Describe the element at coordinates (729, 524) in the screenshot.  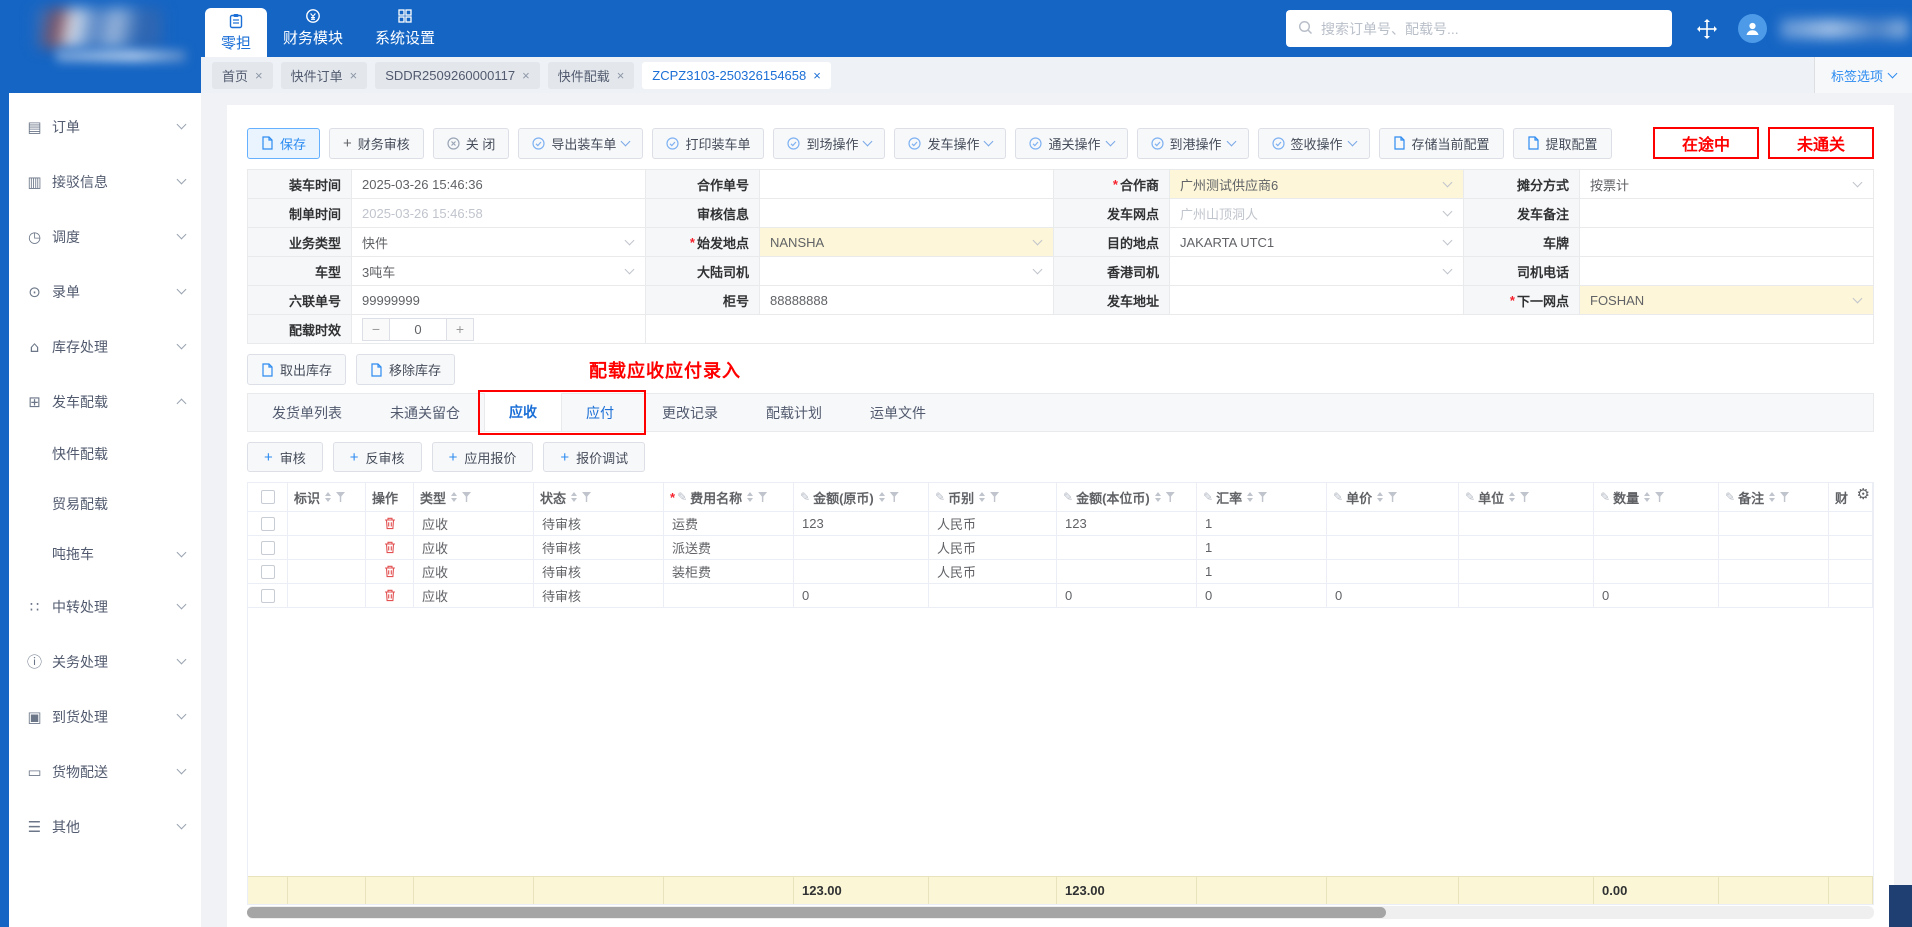
I see `cell-fee: 运费` at that location.